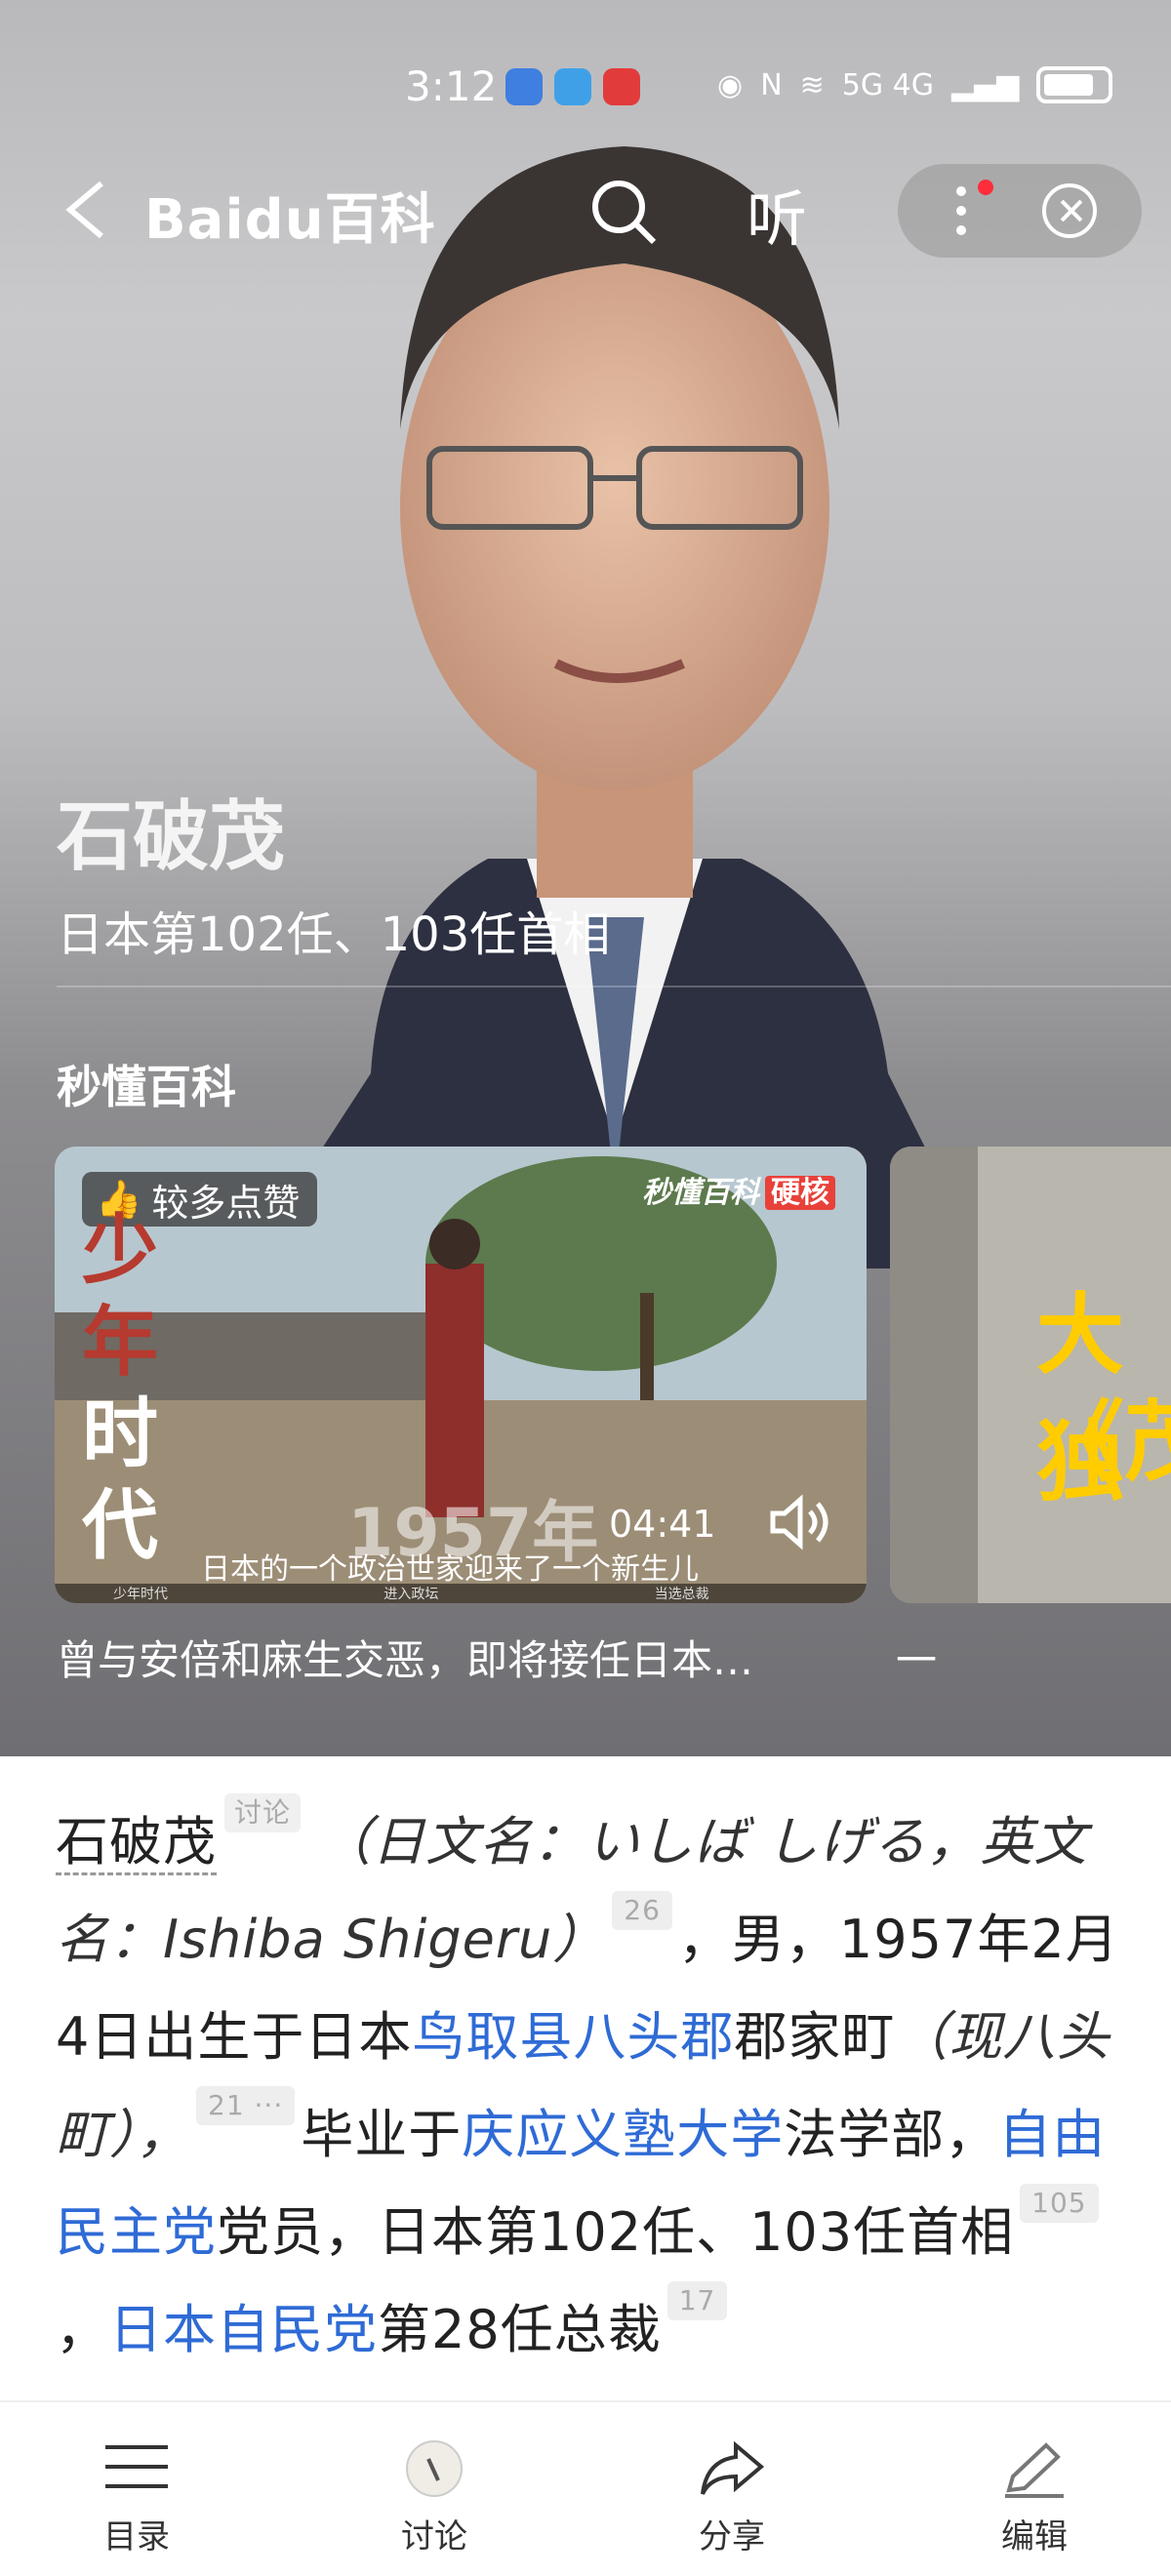 This screenshot has height=2576, width=1171. I want to click on reference-marker: 17, so click(697, 2300).